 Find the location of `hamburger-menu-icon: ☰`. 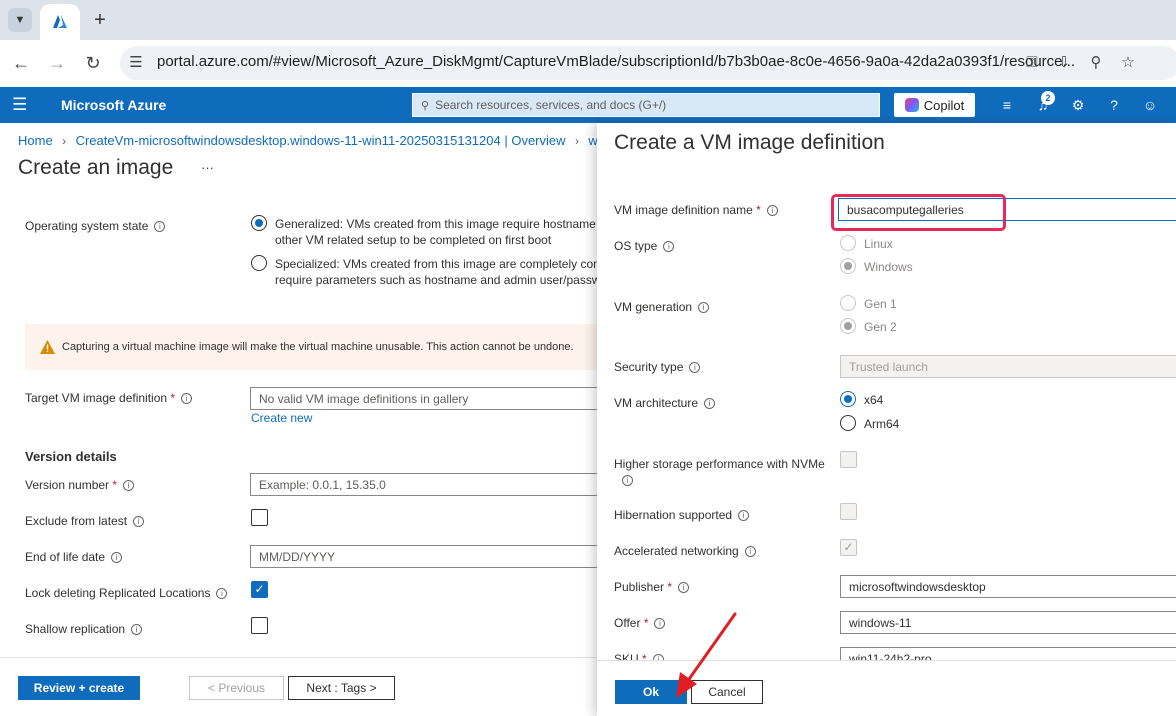

hamburger-menu-icon: ☰ is located at coordinates (22, 105).